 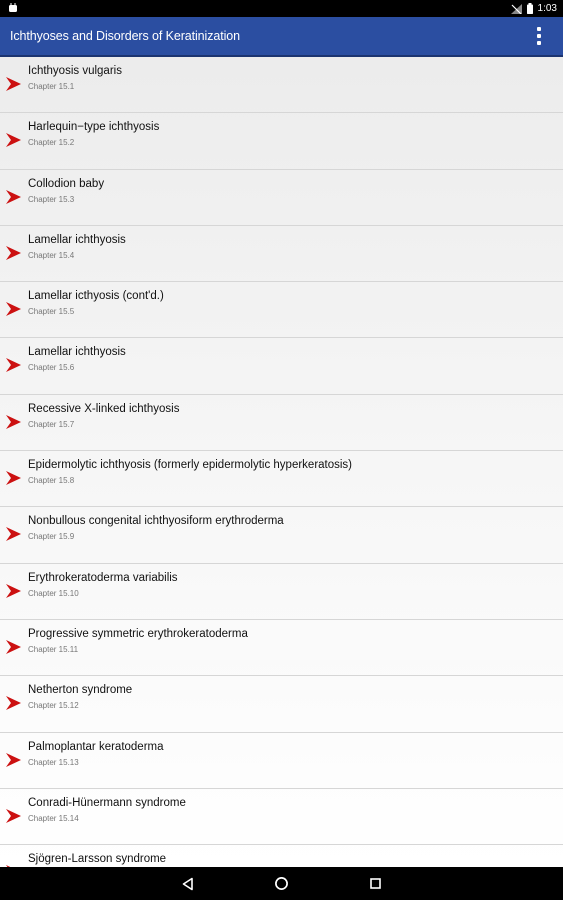 I want to click on chapter-title: Recessive X-linked ichthyosis, so click(x=104, y=408).